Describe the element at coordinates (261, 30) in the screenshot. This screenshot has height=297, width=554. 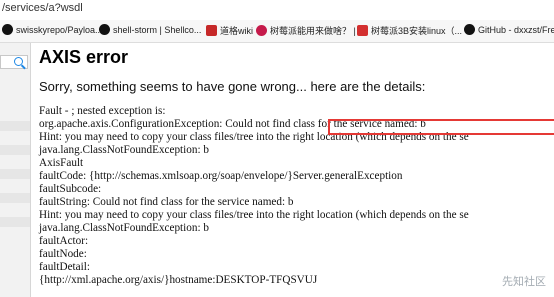
I see `raspberry-icon` at that location.